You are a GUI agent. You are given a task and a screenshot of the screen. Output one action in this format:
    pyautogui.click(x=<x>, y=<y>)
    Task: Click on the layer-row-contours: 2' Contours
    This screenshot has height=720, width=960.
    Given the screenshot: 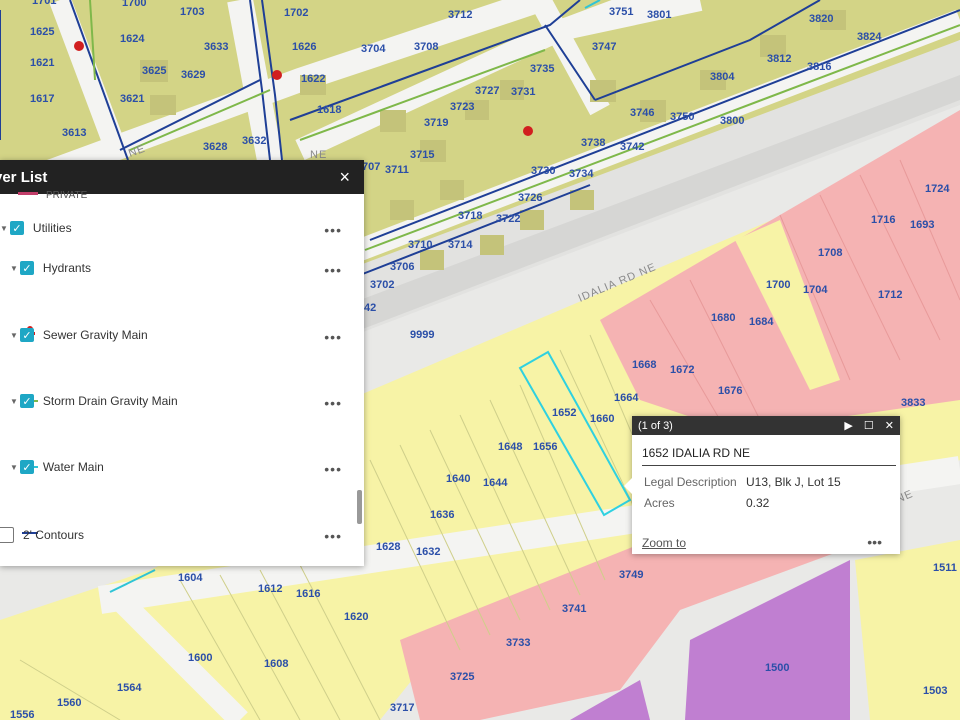 What is the action you would take?
    pyautogui.click(x=42, y=535)
    